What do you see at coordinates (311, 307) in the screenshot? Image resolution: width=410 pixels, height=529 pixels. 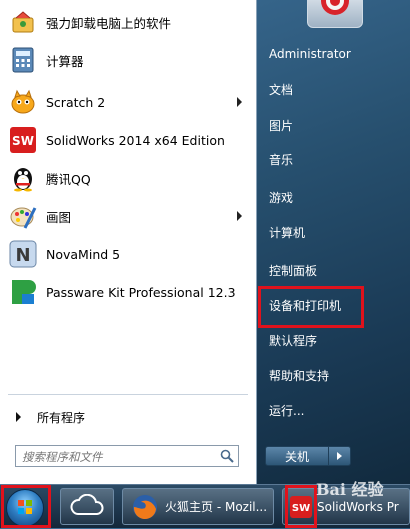 I see `highlight-box-devices` at bounding box center [311, 307].